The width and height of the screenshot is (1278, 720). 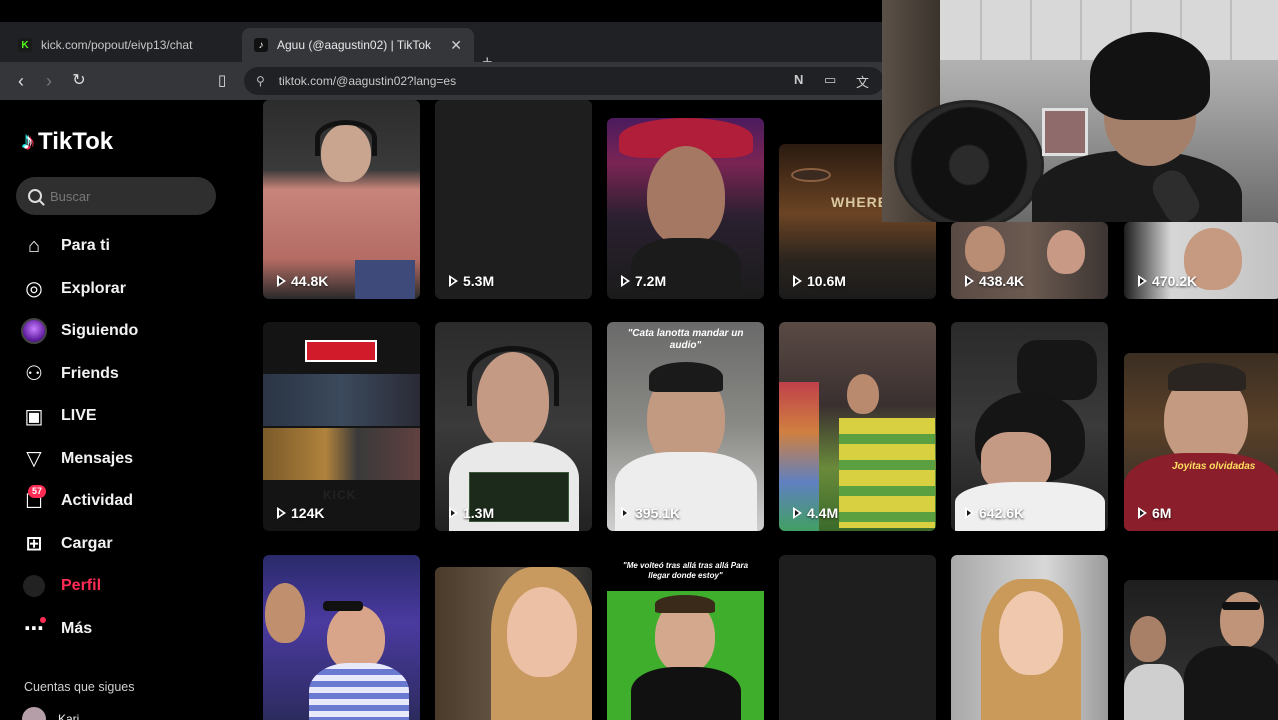 I want to click on video-overlay-text: WHERE, so click(x=860, y=202).